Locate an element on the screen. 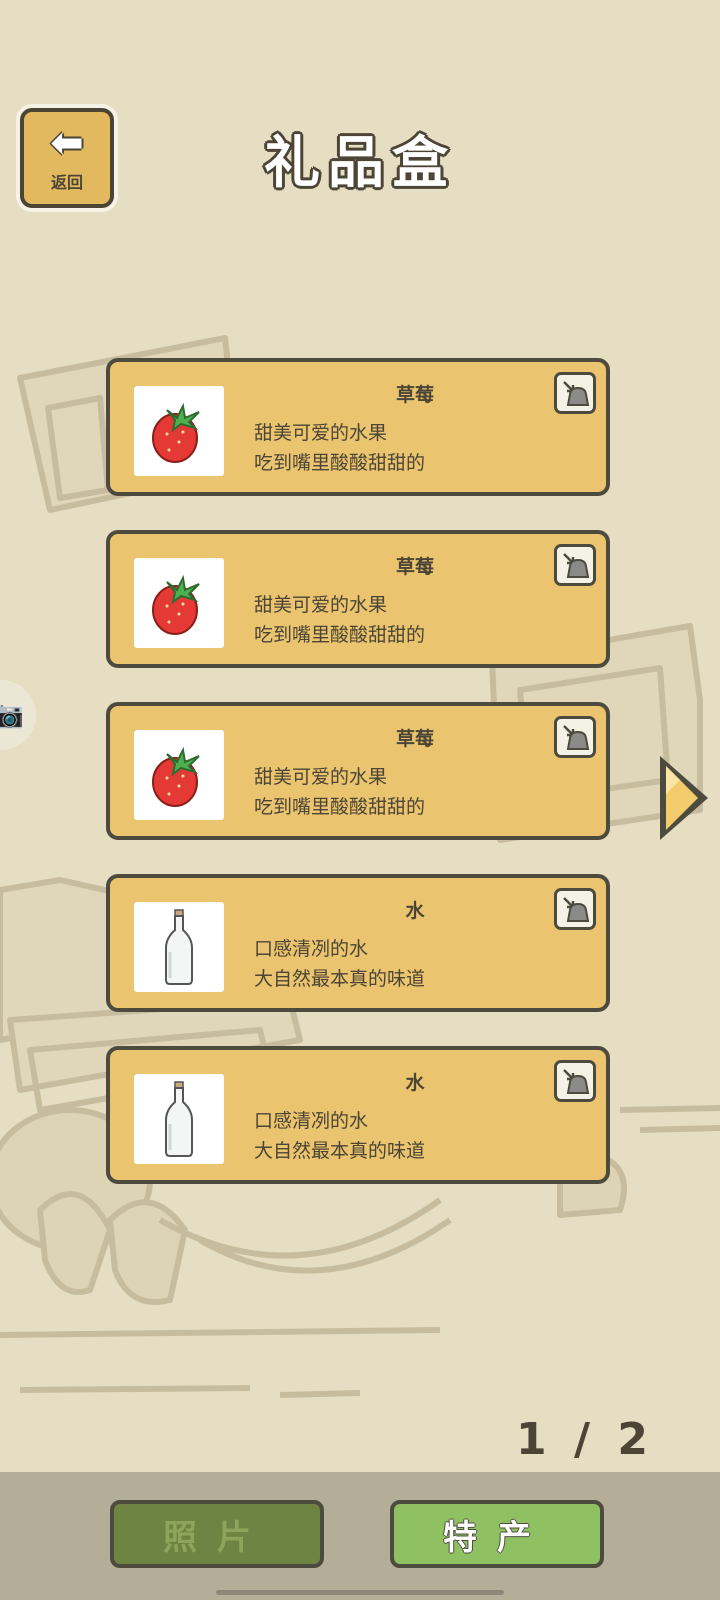  home-indicator is located at coordinates (360, 1592).